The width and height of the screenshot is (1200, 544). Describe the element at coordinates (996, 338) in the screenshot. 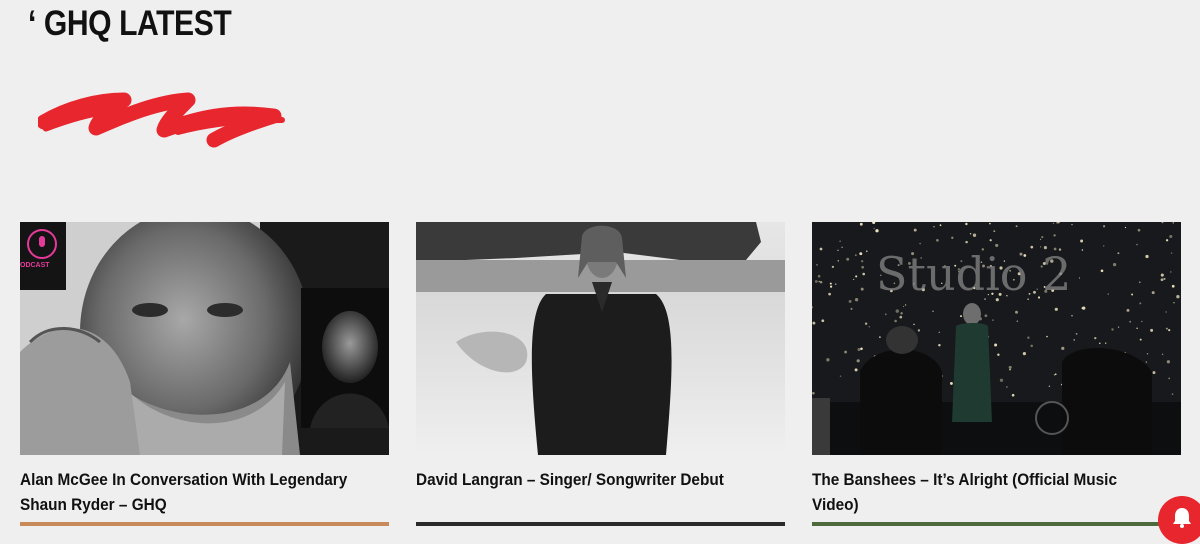

I see `post-thumbnail: Studio 2` at that location.